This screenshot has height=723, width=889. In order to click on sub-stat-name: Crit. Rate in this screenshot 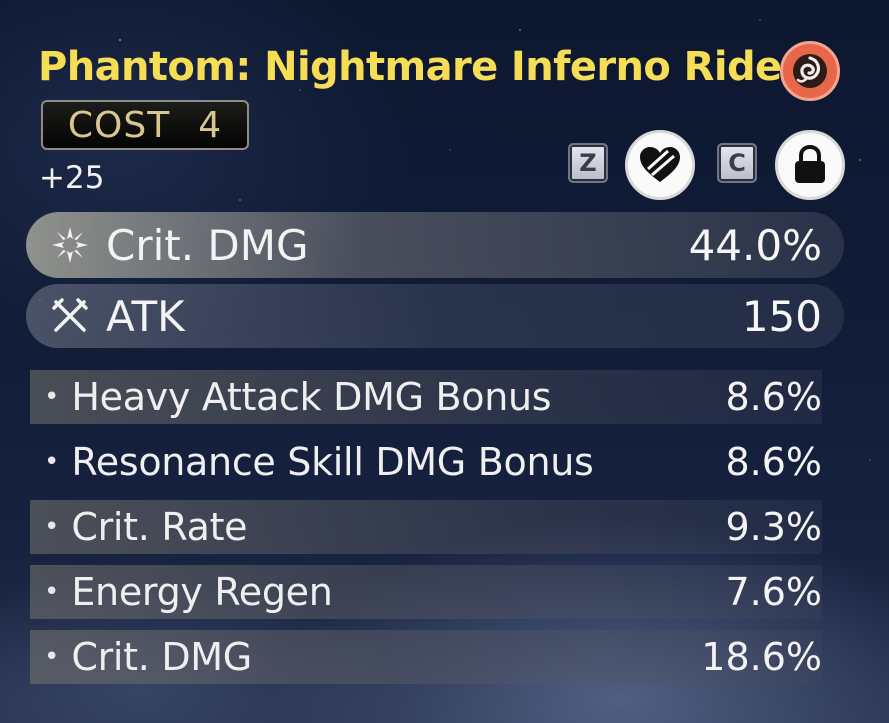, I will do `click(159, 527)`.